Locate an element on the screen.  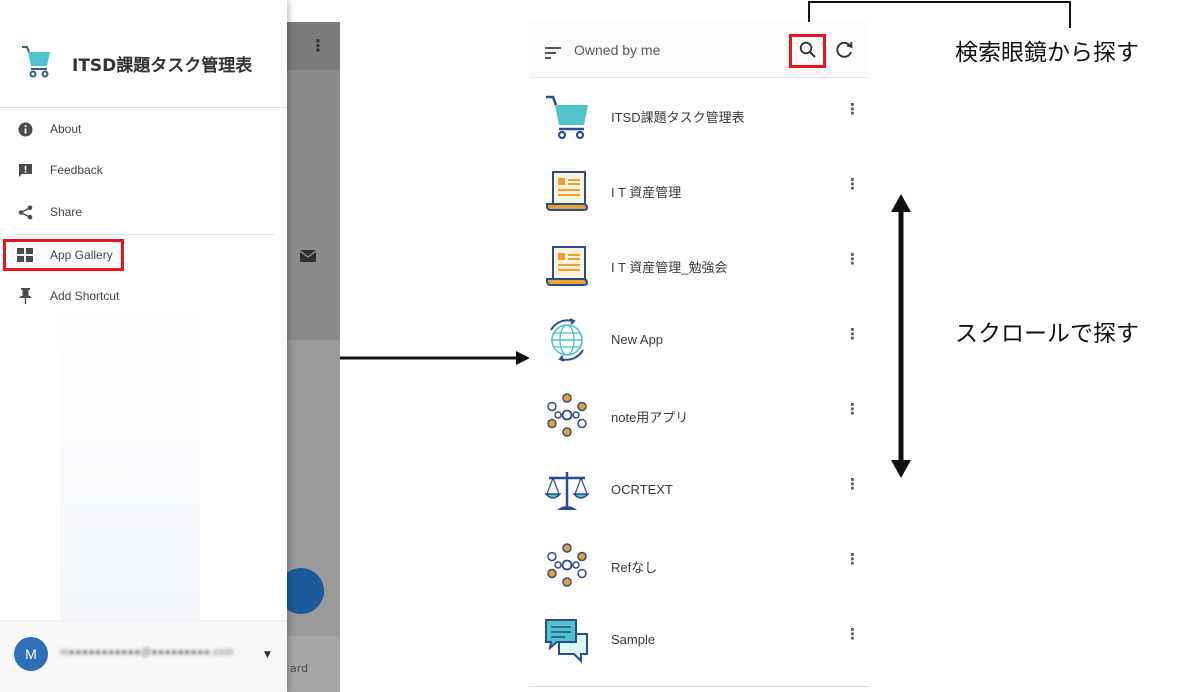
app-name: I T 資産管理_勉強会 is located at coordinates (669, 267).